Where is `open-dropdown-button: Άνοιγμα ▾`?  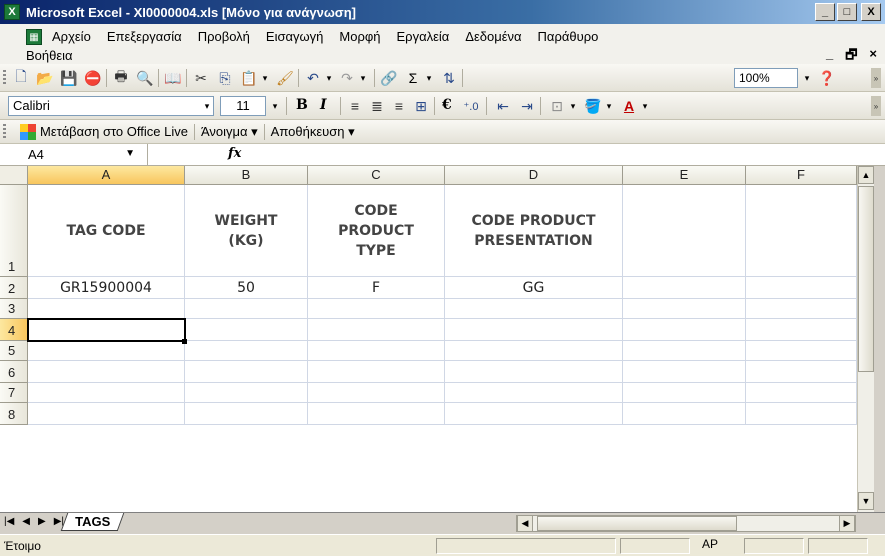 open-dropdown-button: Άνοιγμα ▾ is located at coordinates (229, 132).